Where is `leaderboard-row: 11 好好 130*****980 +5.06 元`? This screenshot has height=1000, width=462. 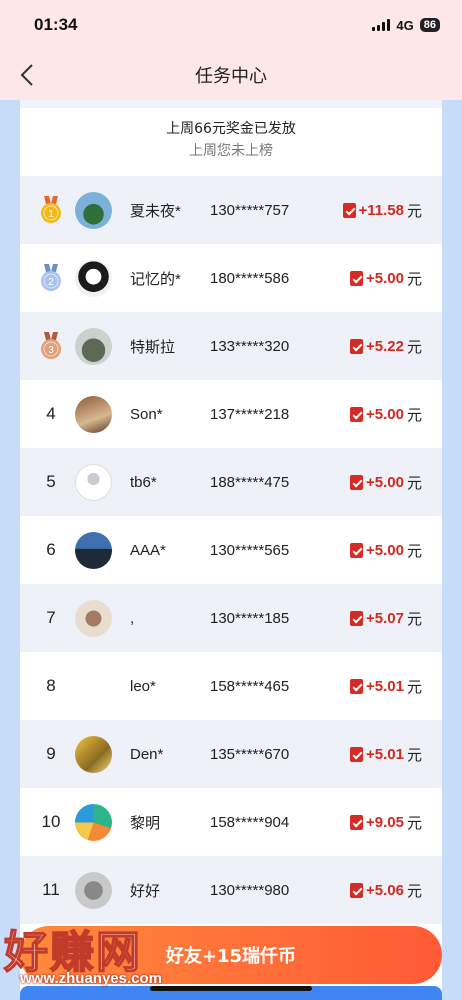
leaderboard-row: 11 好好 130*****980 +5.06 元 is located at coordinates (231, 890).